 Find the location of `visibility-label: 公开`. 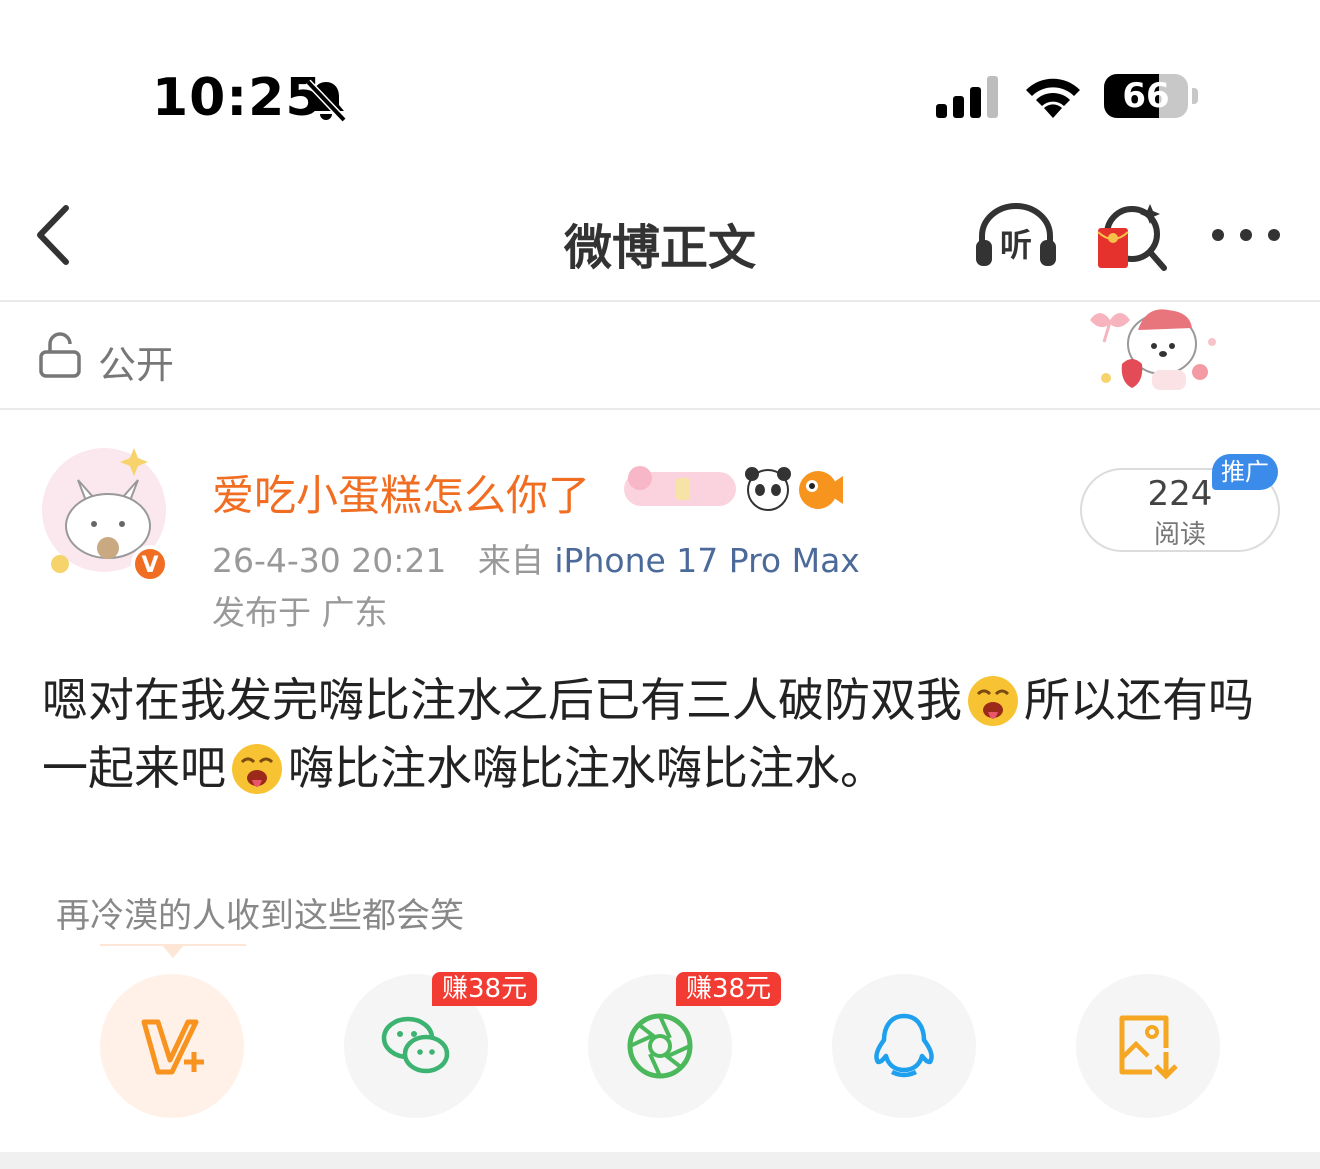

visibility-label: 公开 is located at coordinates (136, 365).